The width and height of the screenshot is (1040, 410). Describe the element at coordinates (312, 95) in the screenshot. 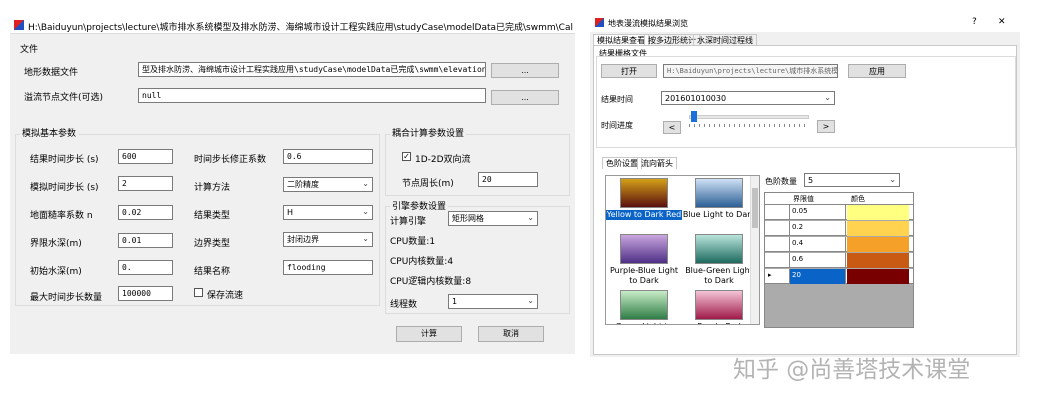

I see `overflow-file-input: null` at that location.